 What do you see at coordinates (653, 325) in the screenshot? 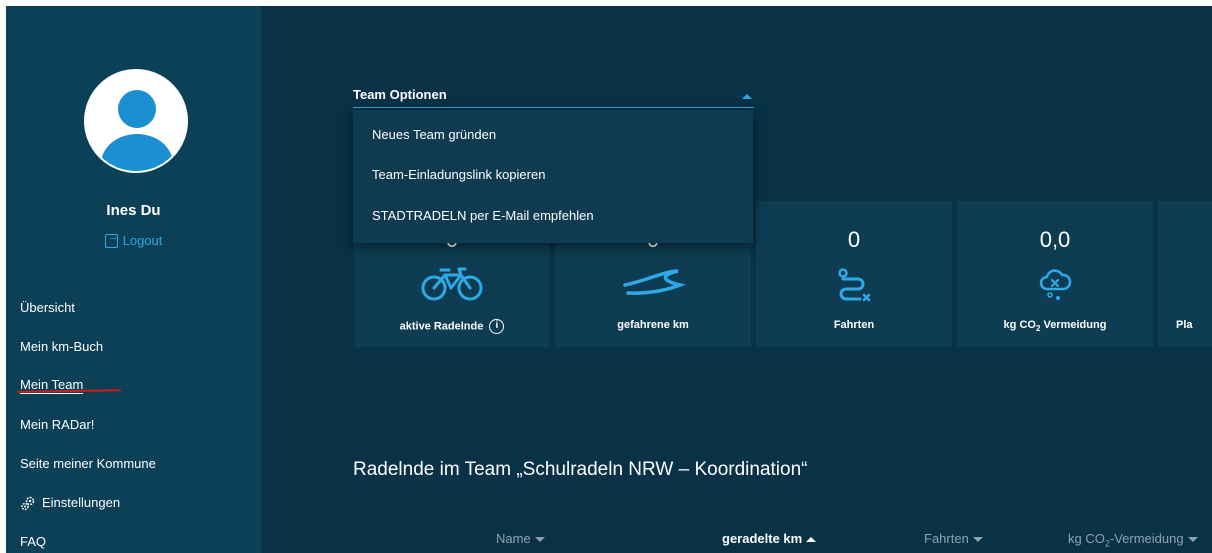
I see `stat-label: gefahrene km` at bounding box center [653, 325].